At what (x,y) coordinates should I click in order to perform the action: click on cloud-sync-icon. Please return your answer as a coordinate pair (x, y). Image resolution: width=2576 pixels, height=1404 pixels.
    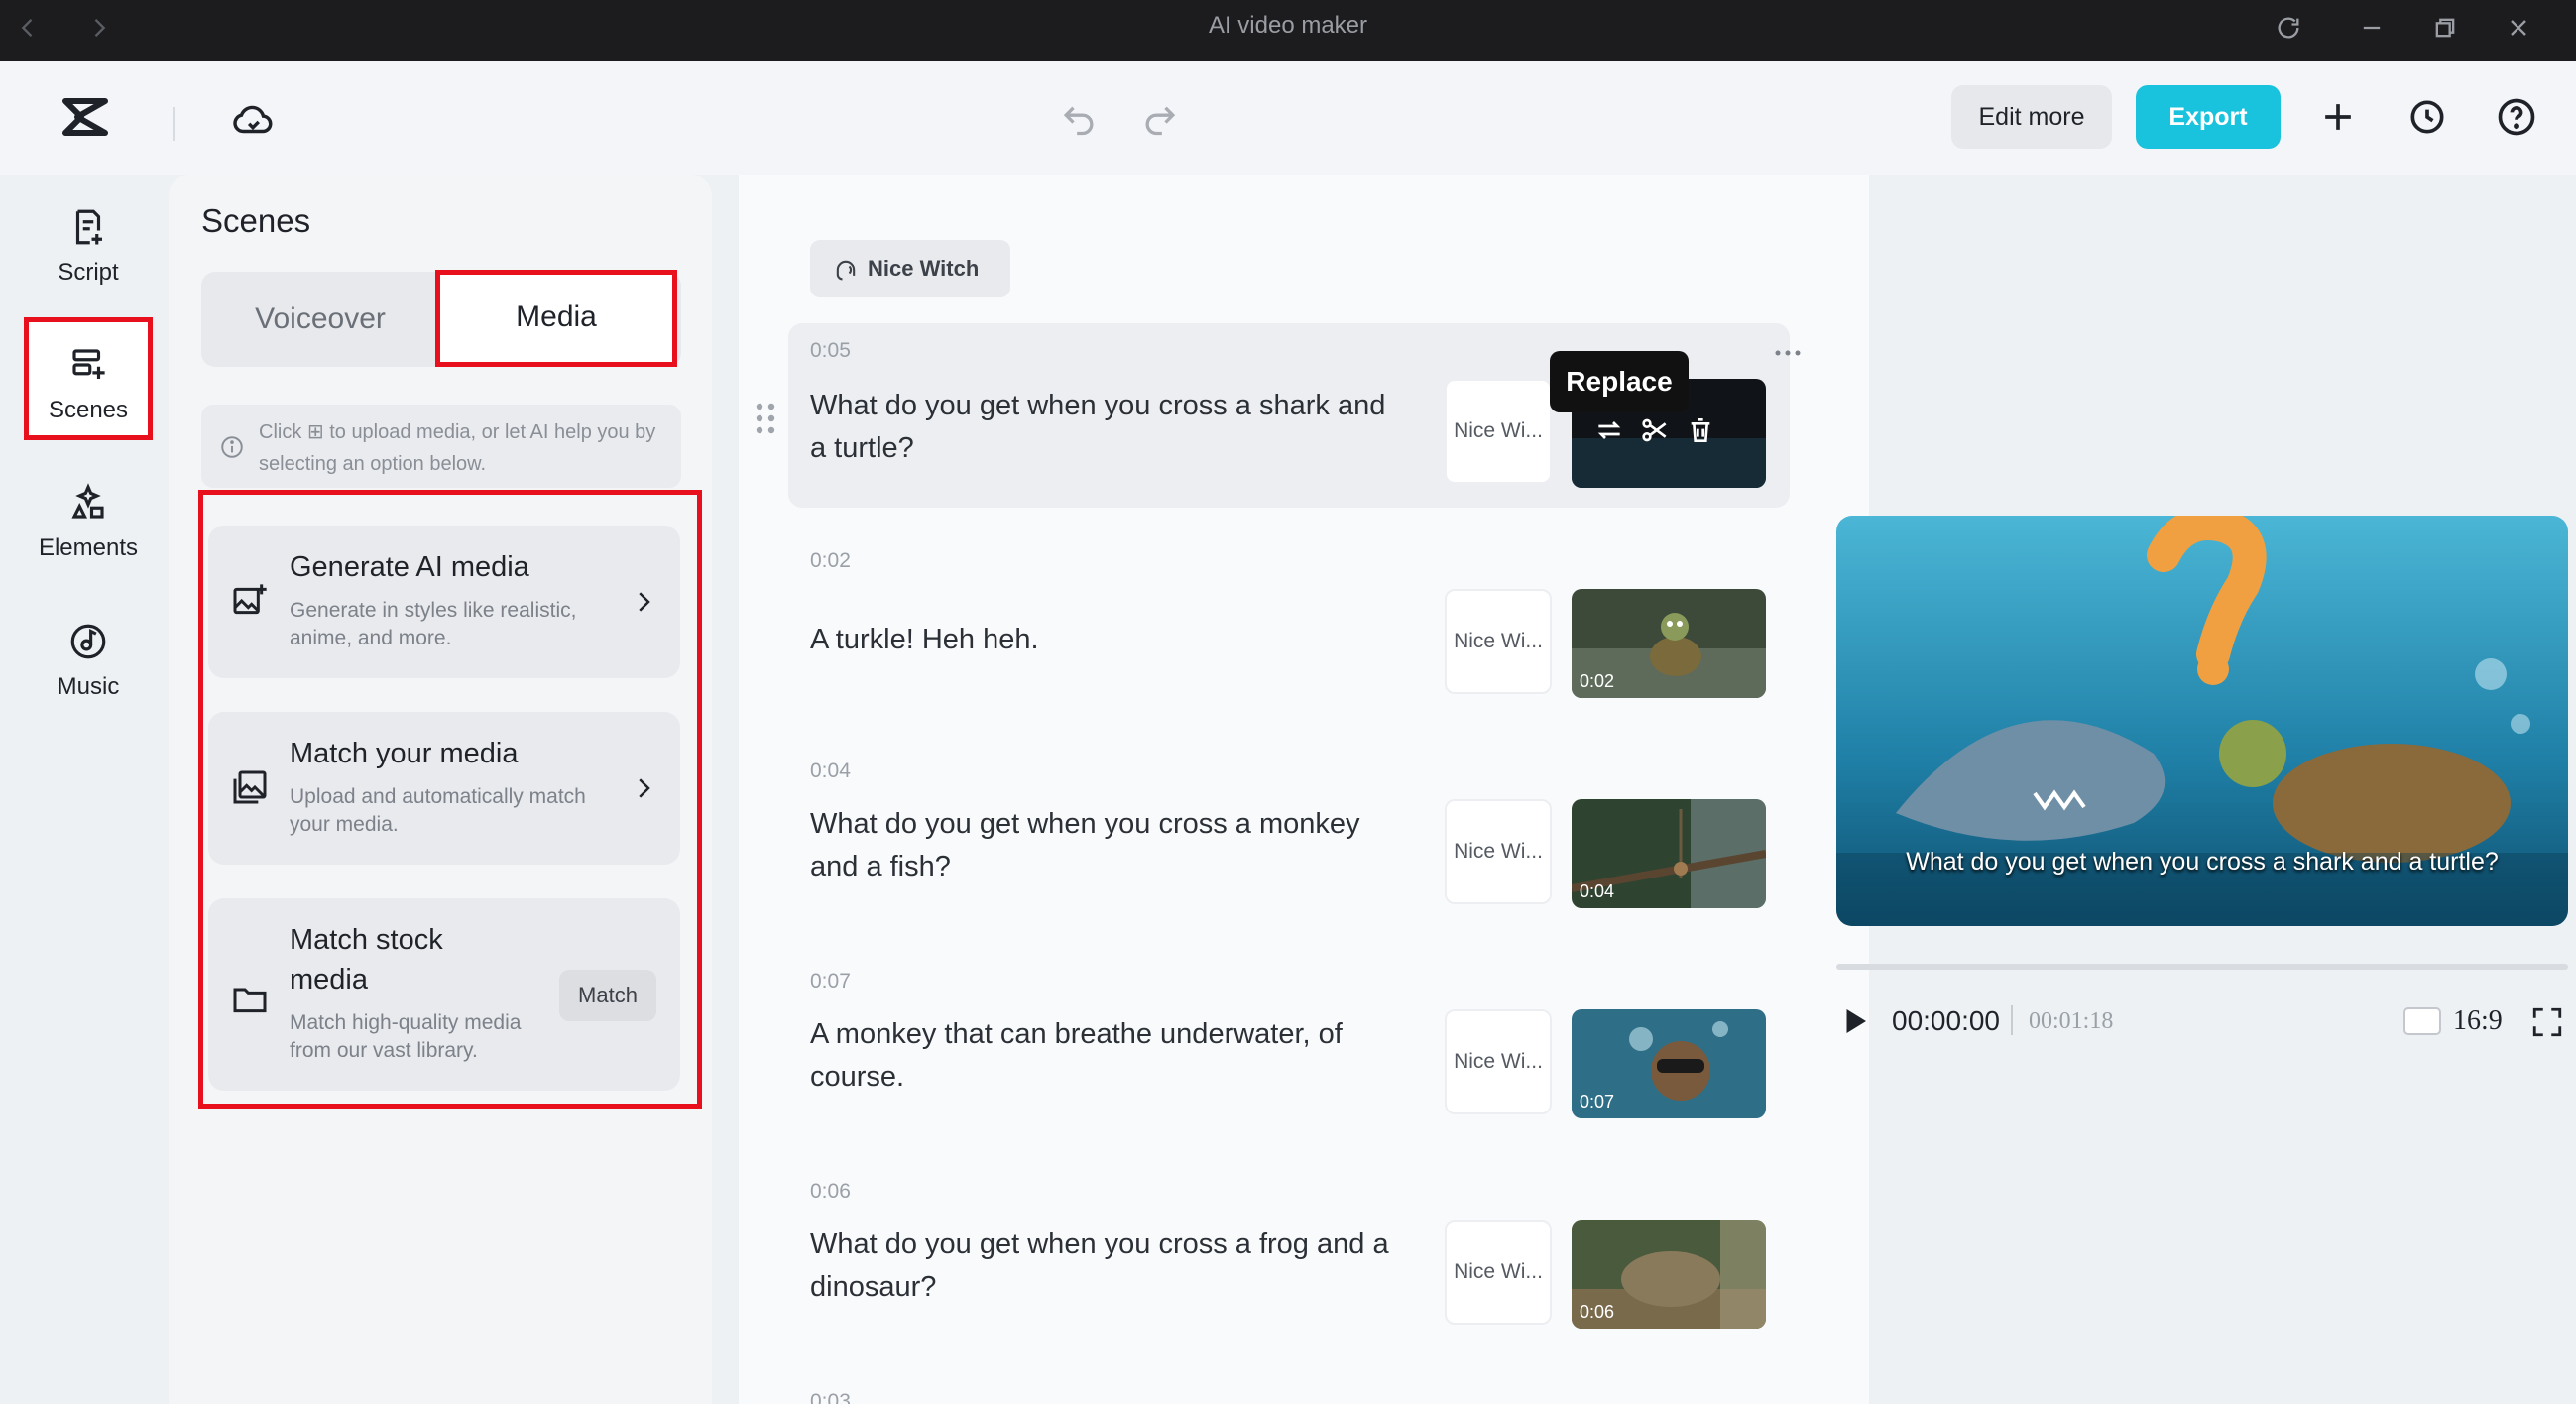
    Looking at the image, I should click on (253, 120).